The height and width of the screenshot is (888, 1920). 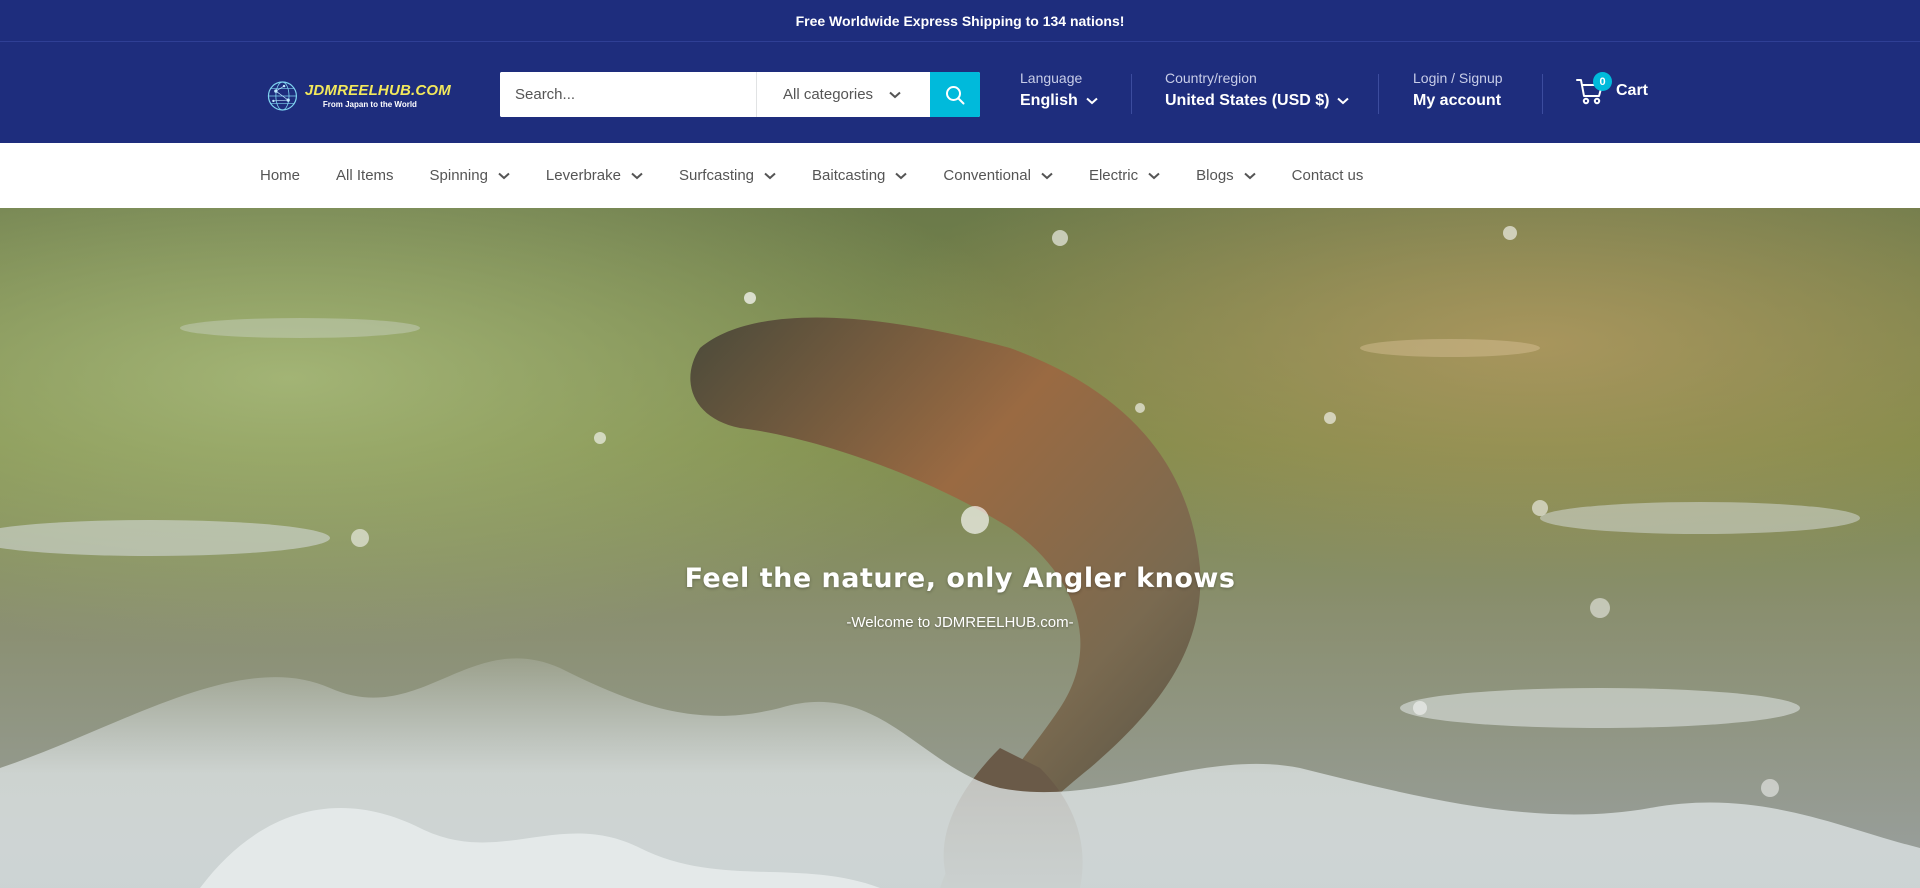 I want to click on nav-item-label: Spinning, so click(x=458, y=175).